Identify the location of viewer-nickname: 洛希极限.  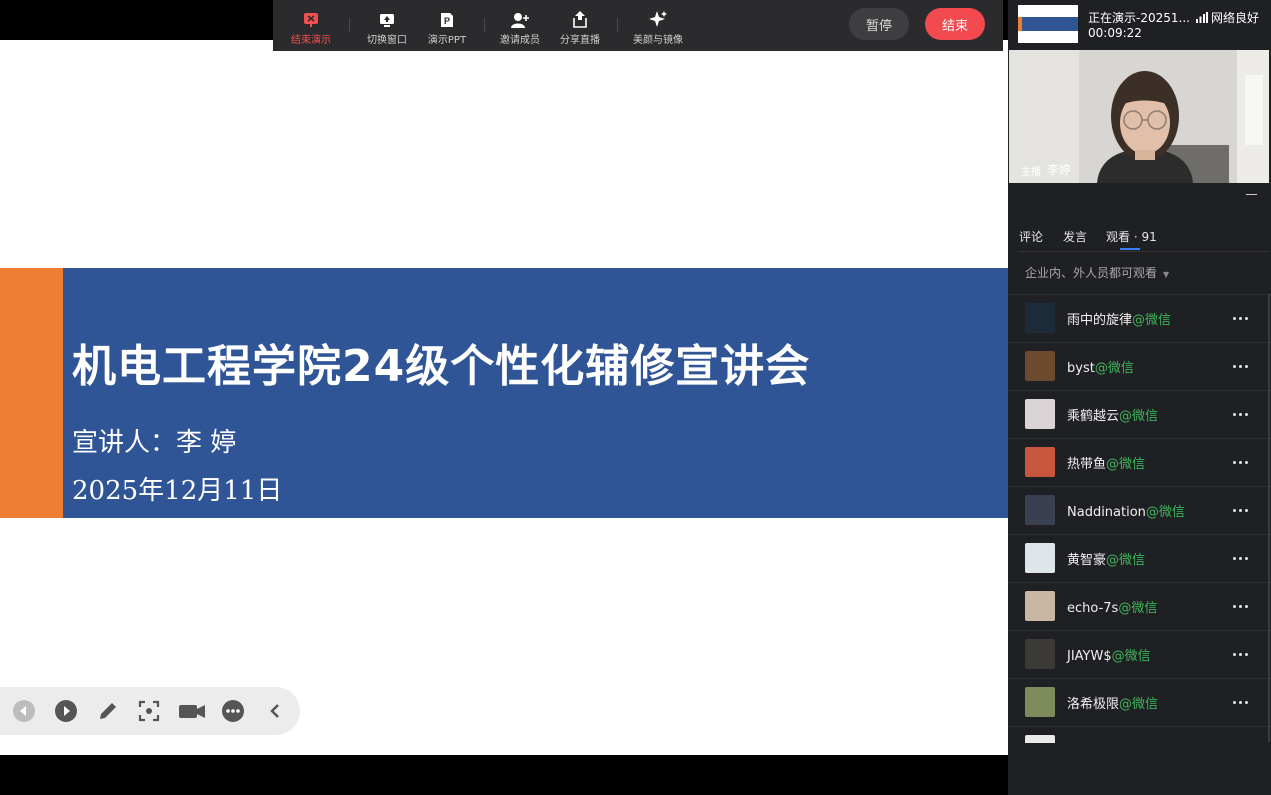
(1093, 704).